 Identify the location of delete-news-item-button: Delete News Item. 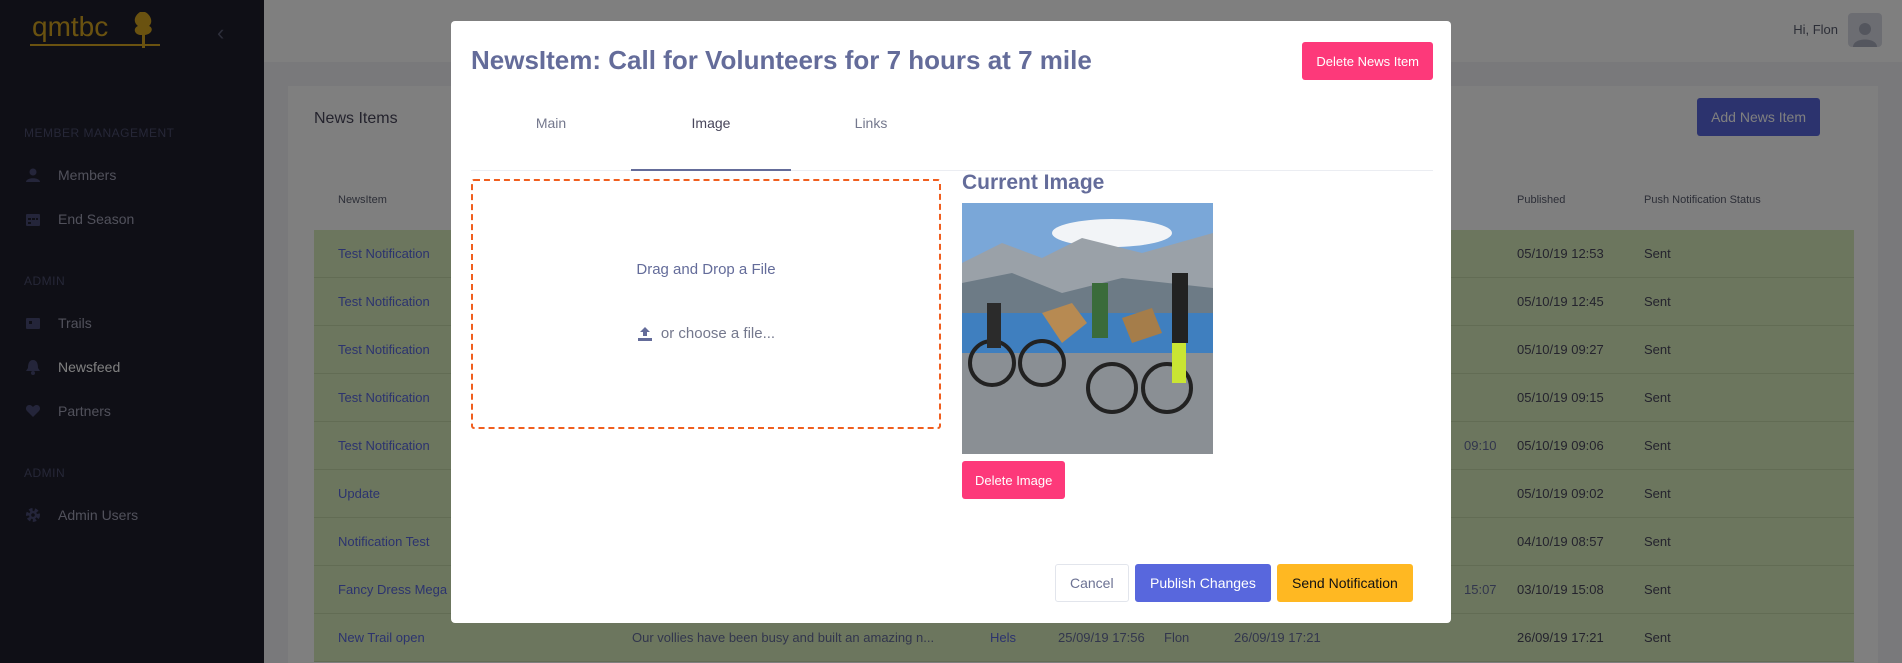
(1367, 61).